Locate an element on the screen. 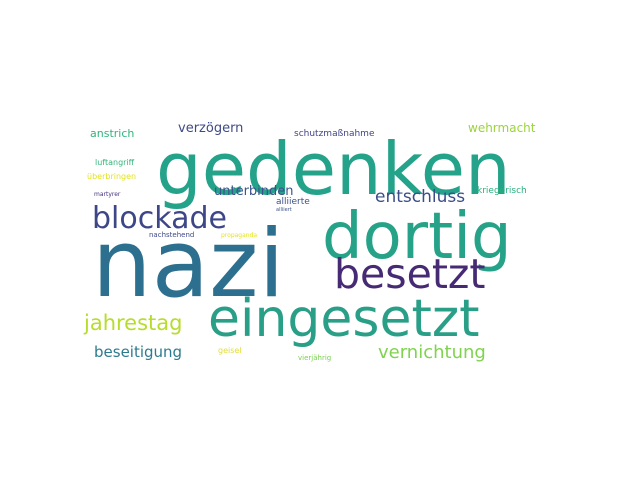 This screenshot has height=480, width=640. word-propaganda: propaganda is located at coordinates (239, 235).